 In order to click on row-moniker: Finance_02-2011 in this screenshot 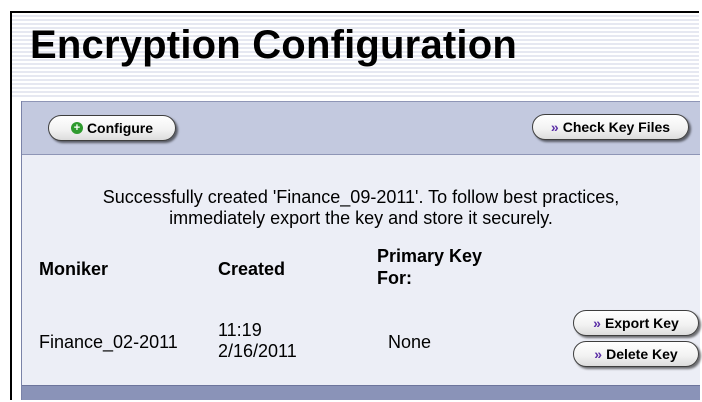, I will do `click(108, 342)`.